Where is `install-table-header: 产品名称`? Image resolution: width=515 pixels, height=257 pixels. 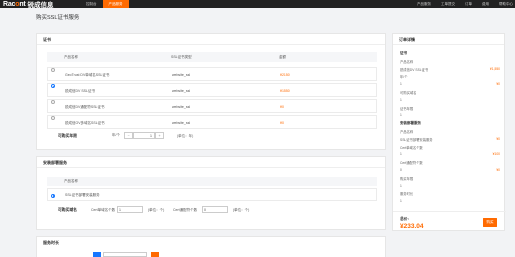 install-table-header: 产品名称 is located at coordinates (212, 181).